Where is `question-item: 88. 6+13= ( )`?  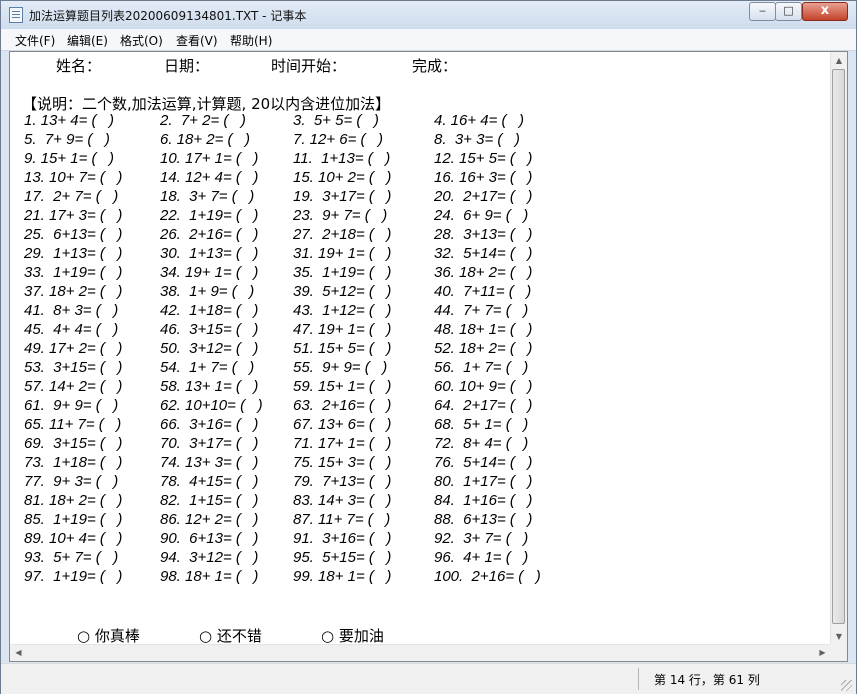
question-item: 88. 6+13= ( ) is located at coordinates (483, 519).